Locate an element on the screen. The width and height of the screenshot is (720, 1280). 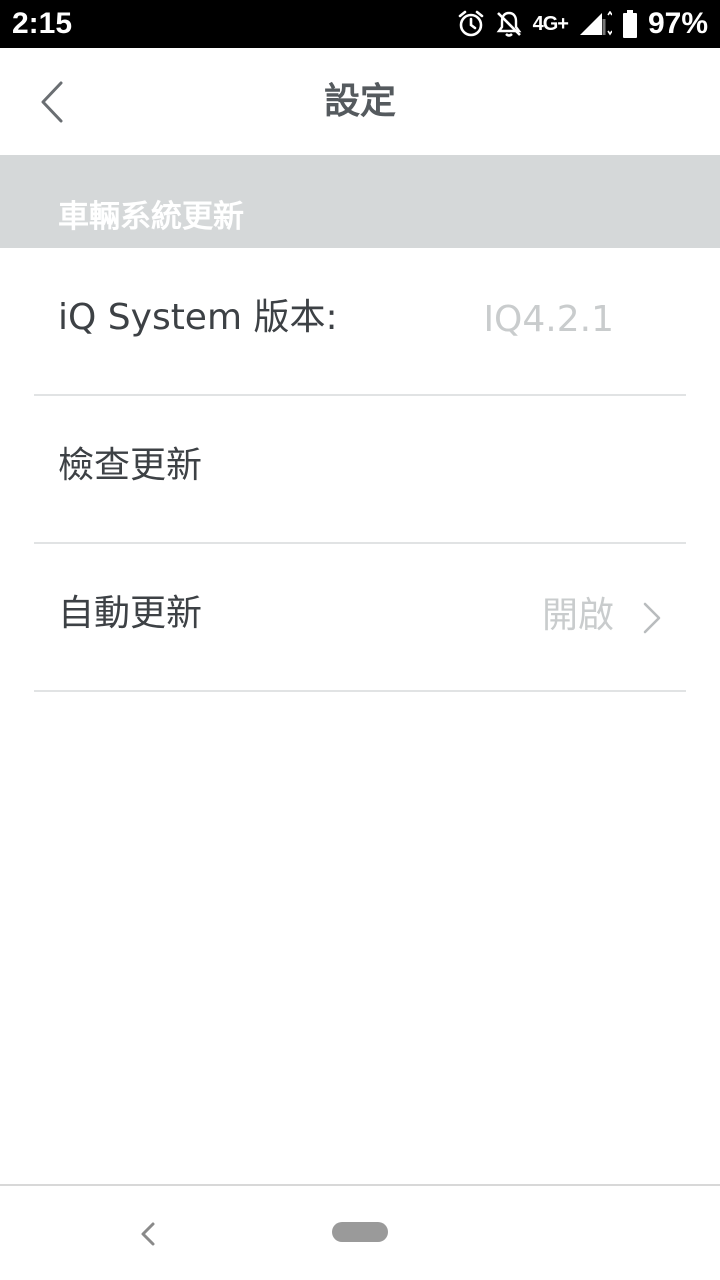
page-title: 設定 is located at coordinates (359, 101).